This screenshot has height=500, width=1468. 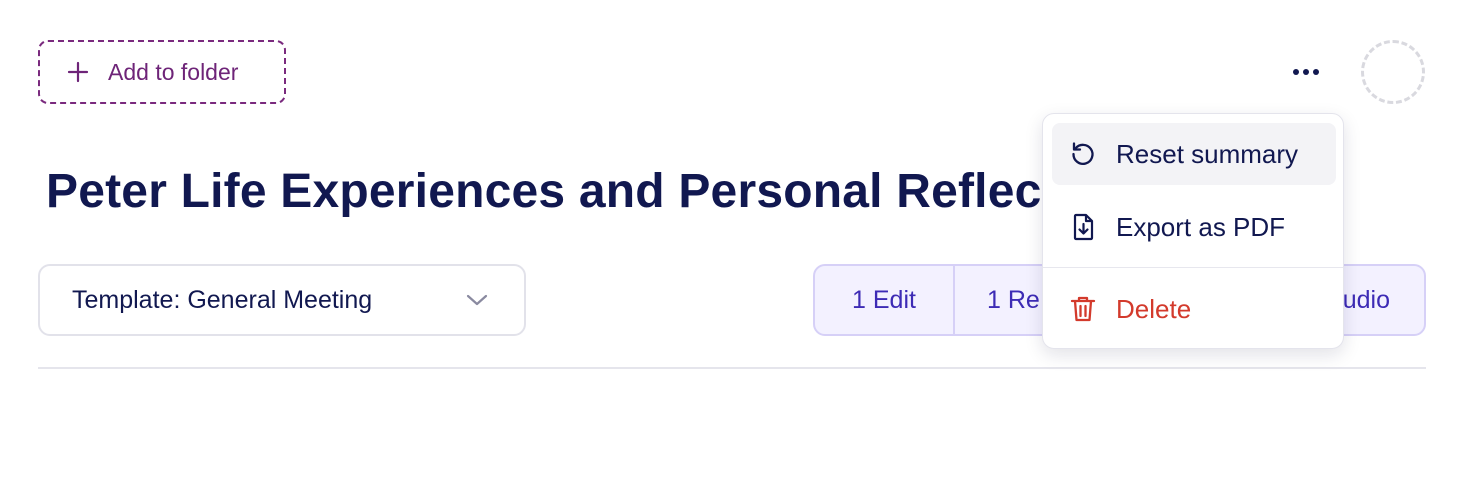 I want to click on menu-item-reset-summary: Reset summary, so click(x=1194, y=154).